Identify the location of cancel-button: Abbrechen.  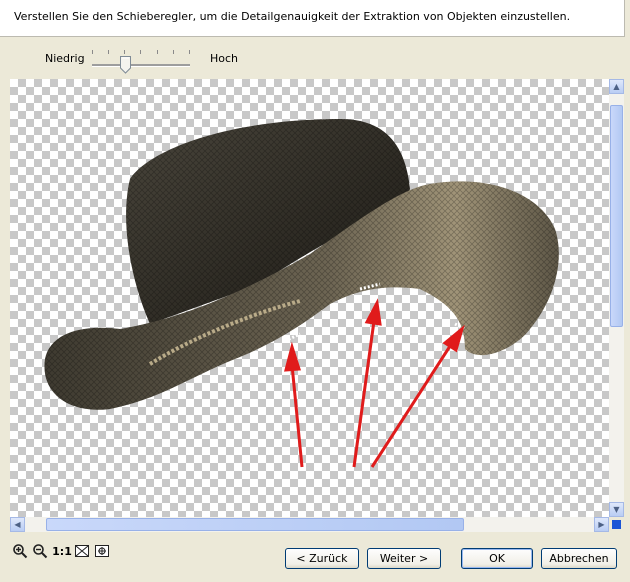
(579, 558).